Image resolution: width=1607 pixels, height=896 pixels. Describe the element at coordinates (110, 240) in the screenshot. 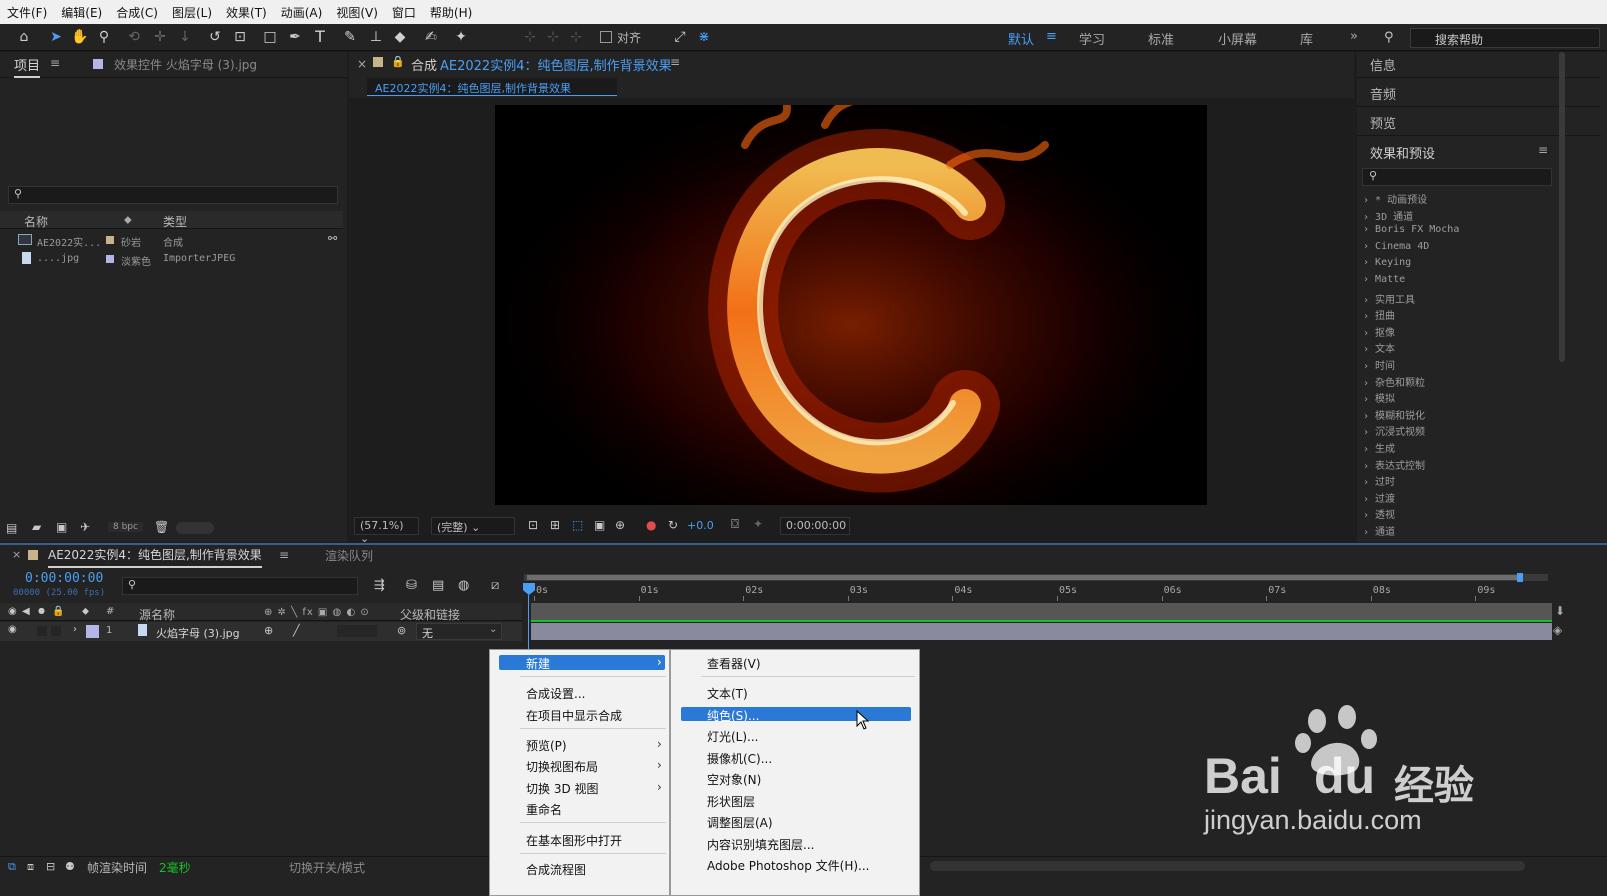

I see `label-swatch` at that location.